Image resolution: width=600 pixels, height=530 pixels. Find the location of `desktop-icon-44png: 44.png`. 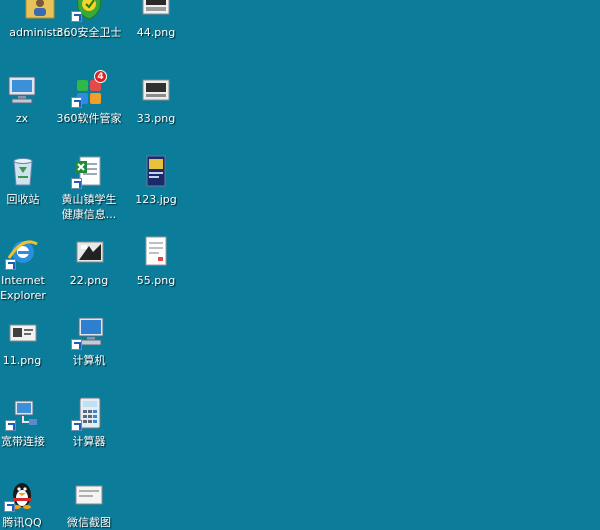

desktop-icon-44png: 44.png is located at coordinates (156, 20).